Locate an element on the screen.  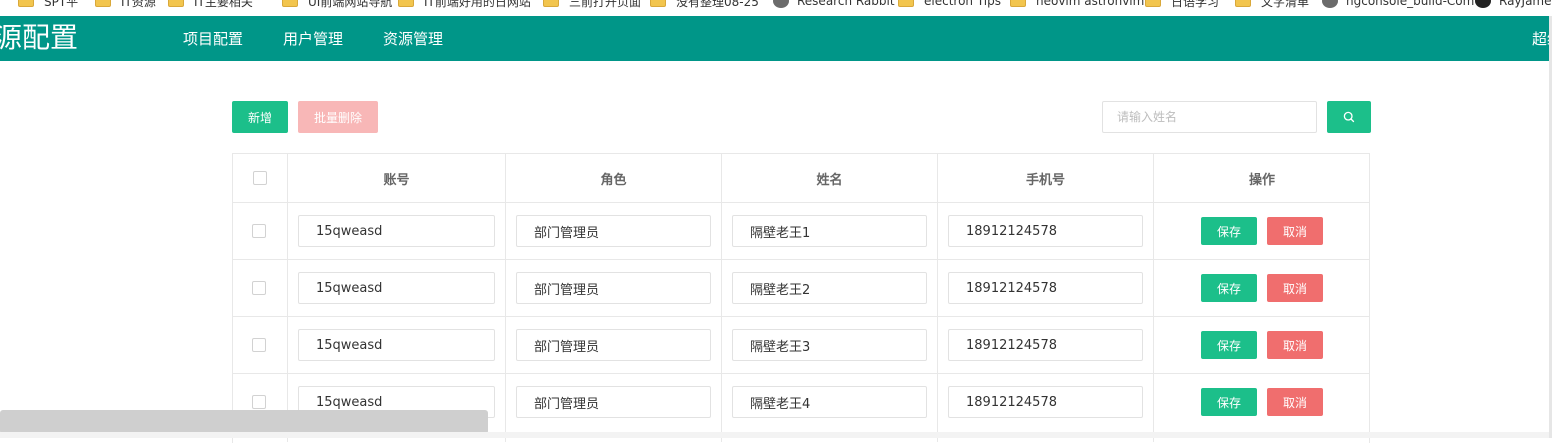
bookmark-item: 文字清单 is located at coordinates (1272, 5).